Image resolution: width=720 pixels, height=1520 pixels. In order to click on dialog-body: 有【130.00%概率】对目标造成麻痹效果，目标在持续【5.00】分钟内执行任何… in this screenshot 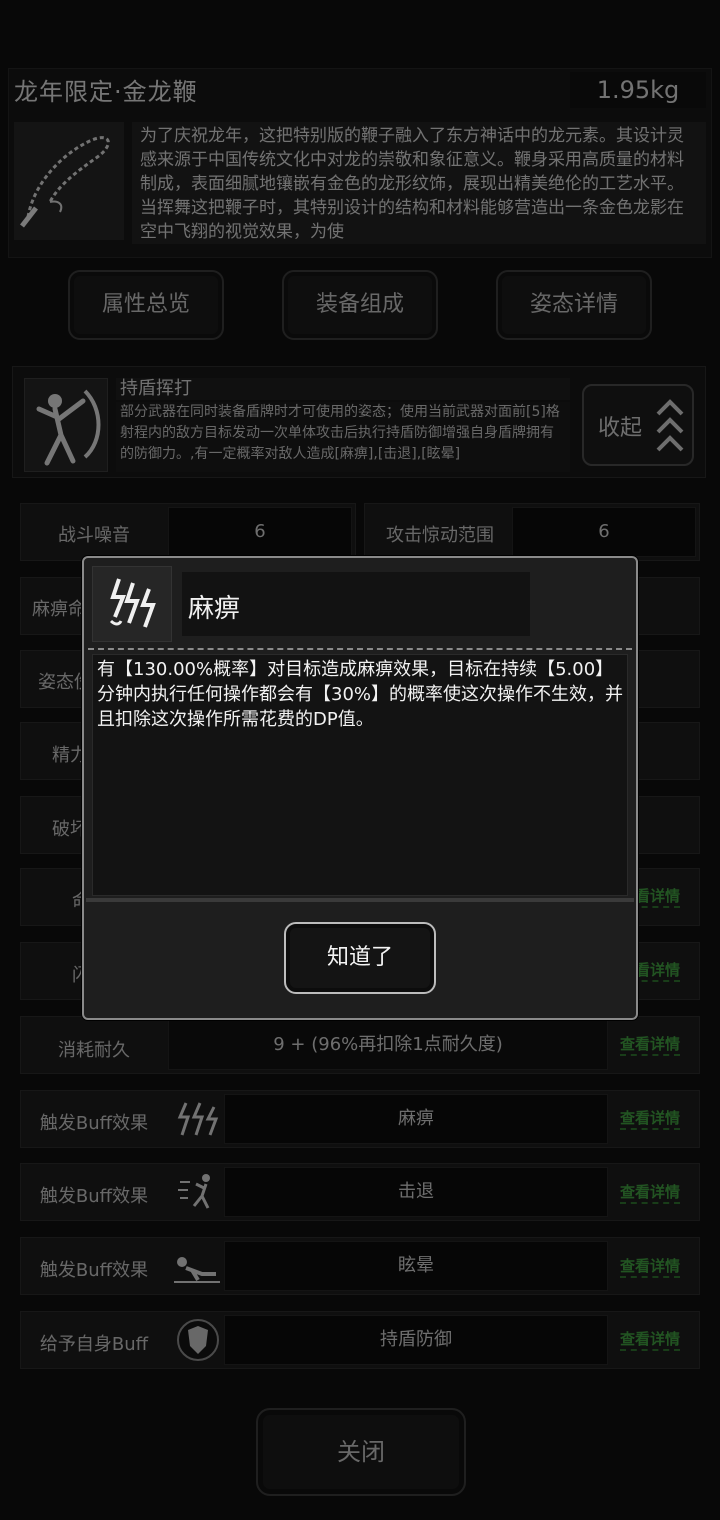, I will do `click(360, 775)`.